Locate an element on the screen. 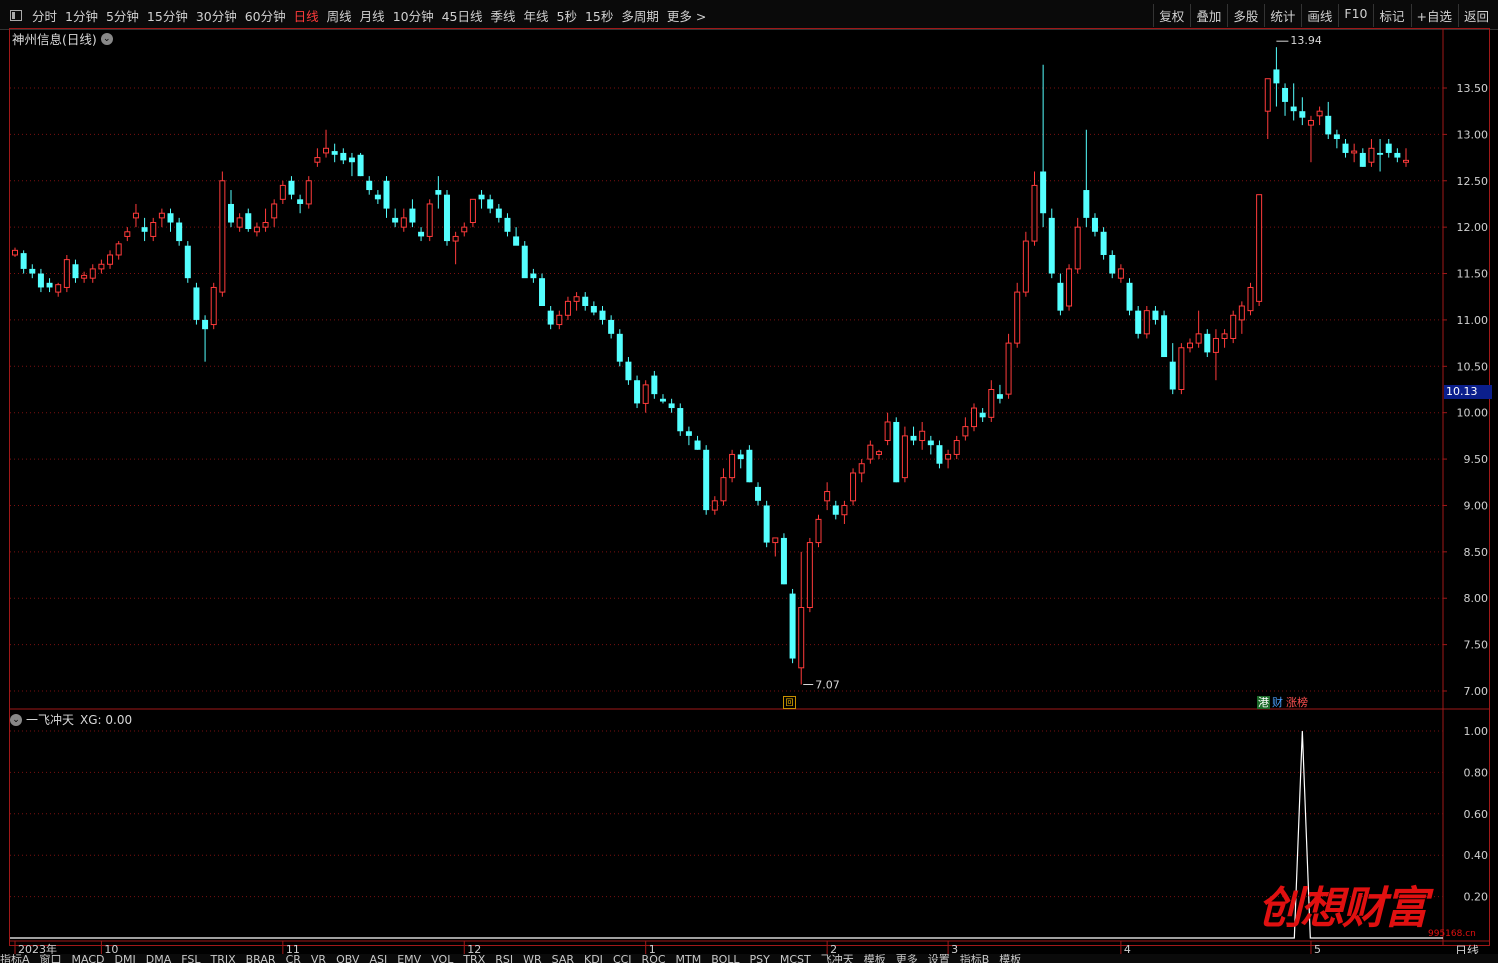 Image resolution: width=1498 pixels, height=963 pixels. indicator-tab: TRX is located at coordinates (474, 958).